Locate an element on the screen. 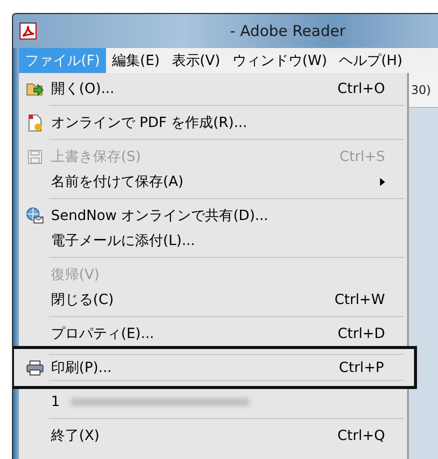 The image size is (438, 459). menu-item: 閉じる(C) Ctrl+W is located at coordinates (213, 299).